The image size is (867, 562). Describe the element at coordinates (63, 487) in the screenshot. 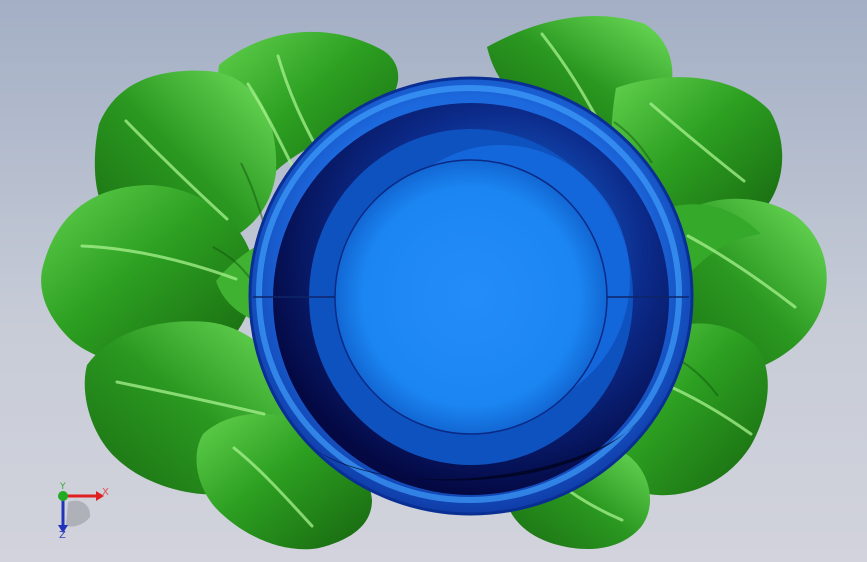

I see `y-axis-label: Y` at that location.